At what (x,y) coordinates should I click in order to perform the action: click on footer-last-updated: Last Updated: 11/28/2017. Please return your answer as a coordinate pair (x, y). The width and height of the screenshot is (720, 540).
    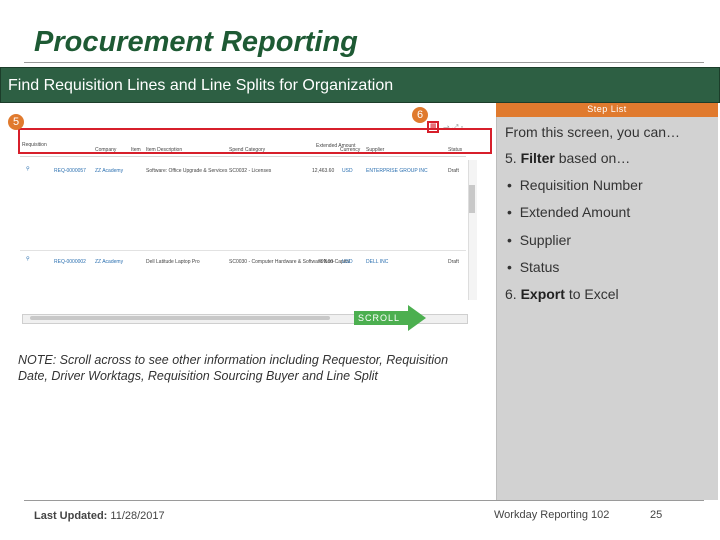
    Looking at the image, I should click on (99, 516).